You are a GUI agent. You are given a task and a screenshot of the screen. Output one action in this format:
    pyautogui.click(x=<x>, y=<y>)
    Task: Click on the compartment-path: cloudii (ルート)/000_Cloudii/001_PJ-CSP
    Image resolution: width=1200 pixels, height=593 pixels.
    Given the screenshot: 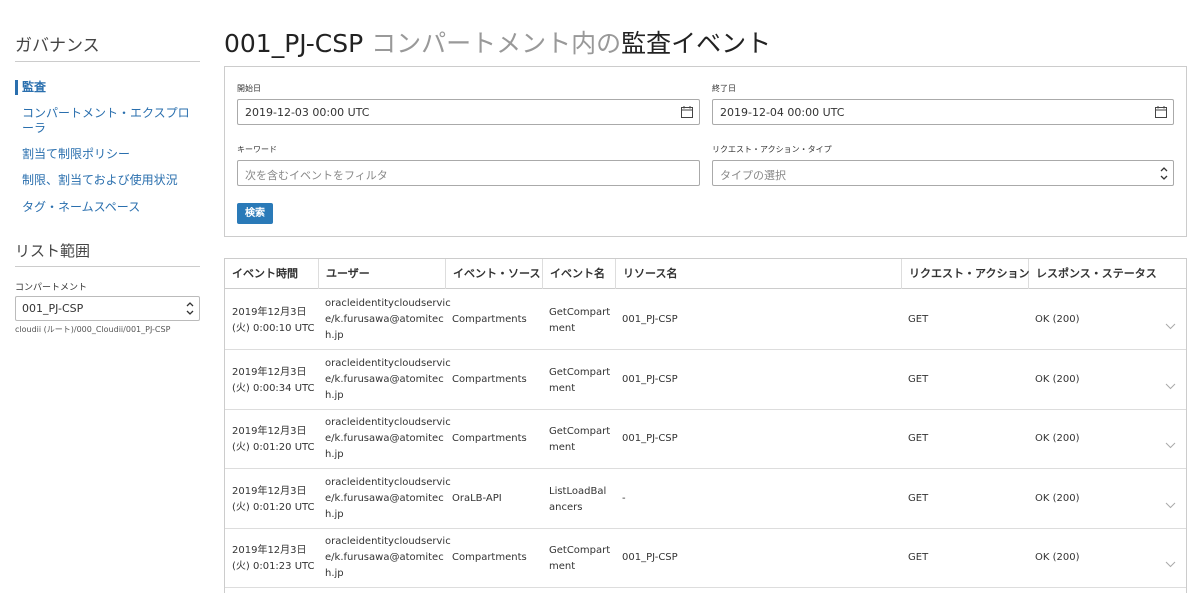 What is the action you would take?
    pyautogui.click(x=93, y=329)
    